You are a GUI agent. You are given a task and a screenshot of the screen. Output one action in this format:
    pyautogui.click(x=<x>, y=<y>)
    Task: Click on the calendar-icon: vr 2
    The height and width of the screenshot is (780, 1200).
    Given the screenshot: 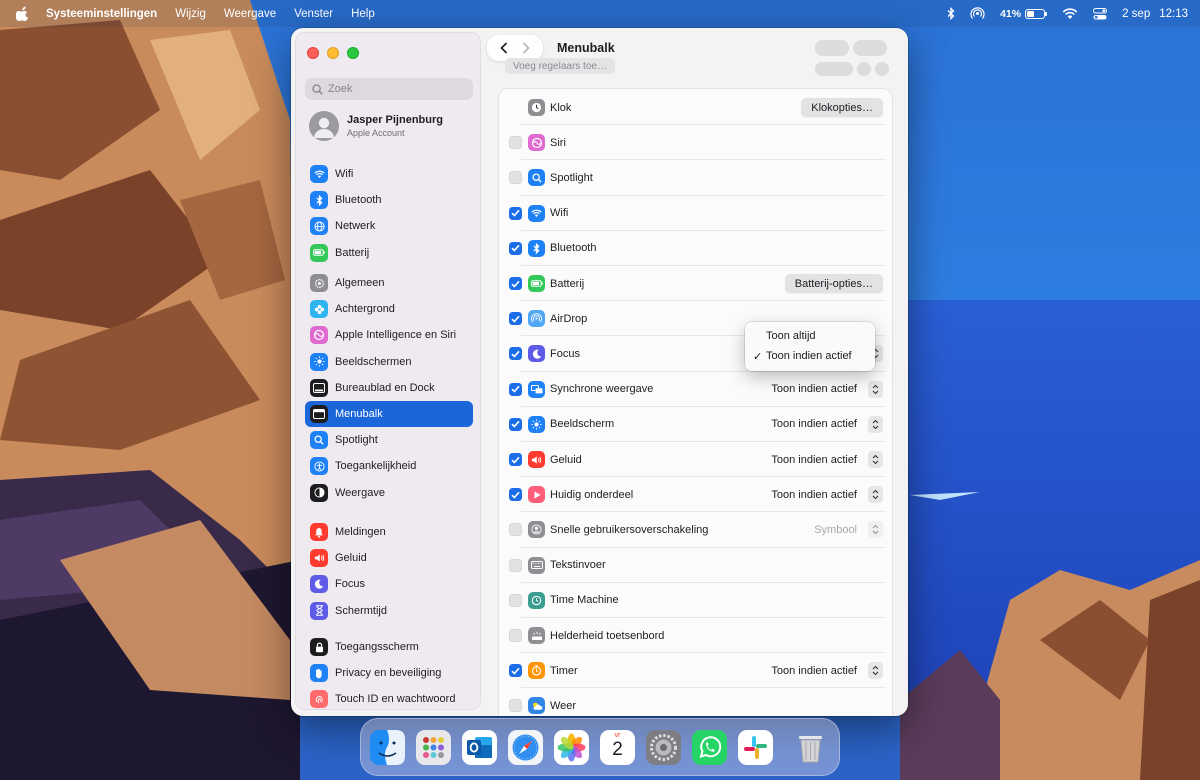 What is the action you would take?
    pyautogui.click(x=617, y=747)
    